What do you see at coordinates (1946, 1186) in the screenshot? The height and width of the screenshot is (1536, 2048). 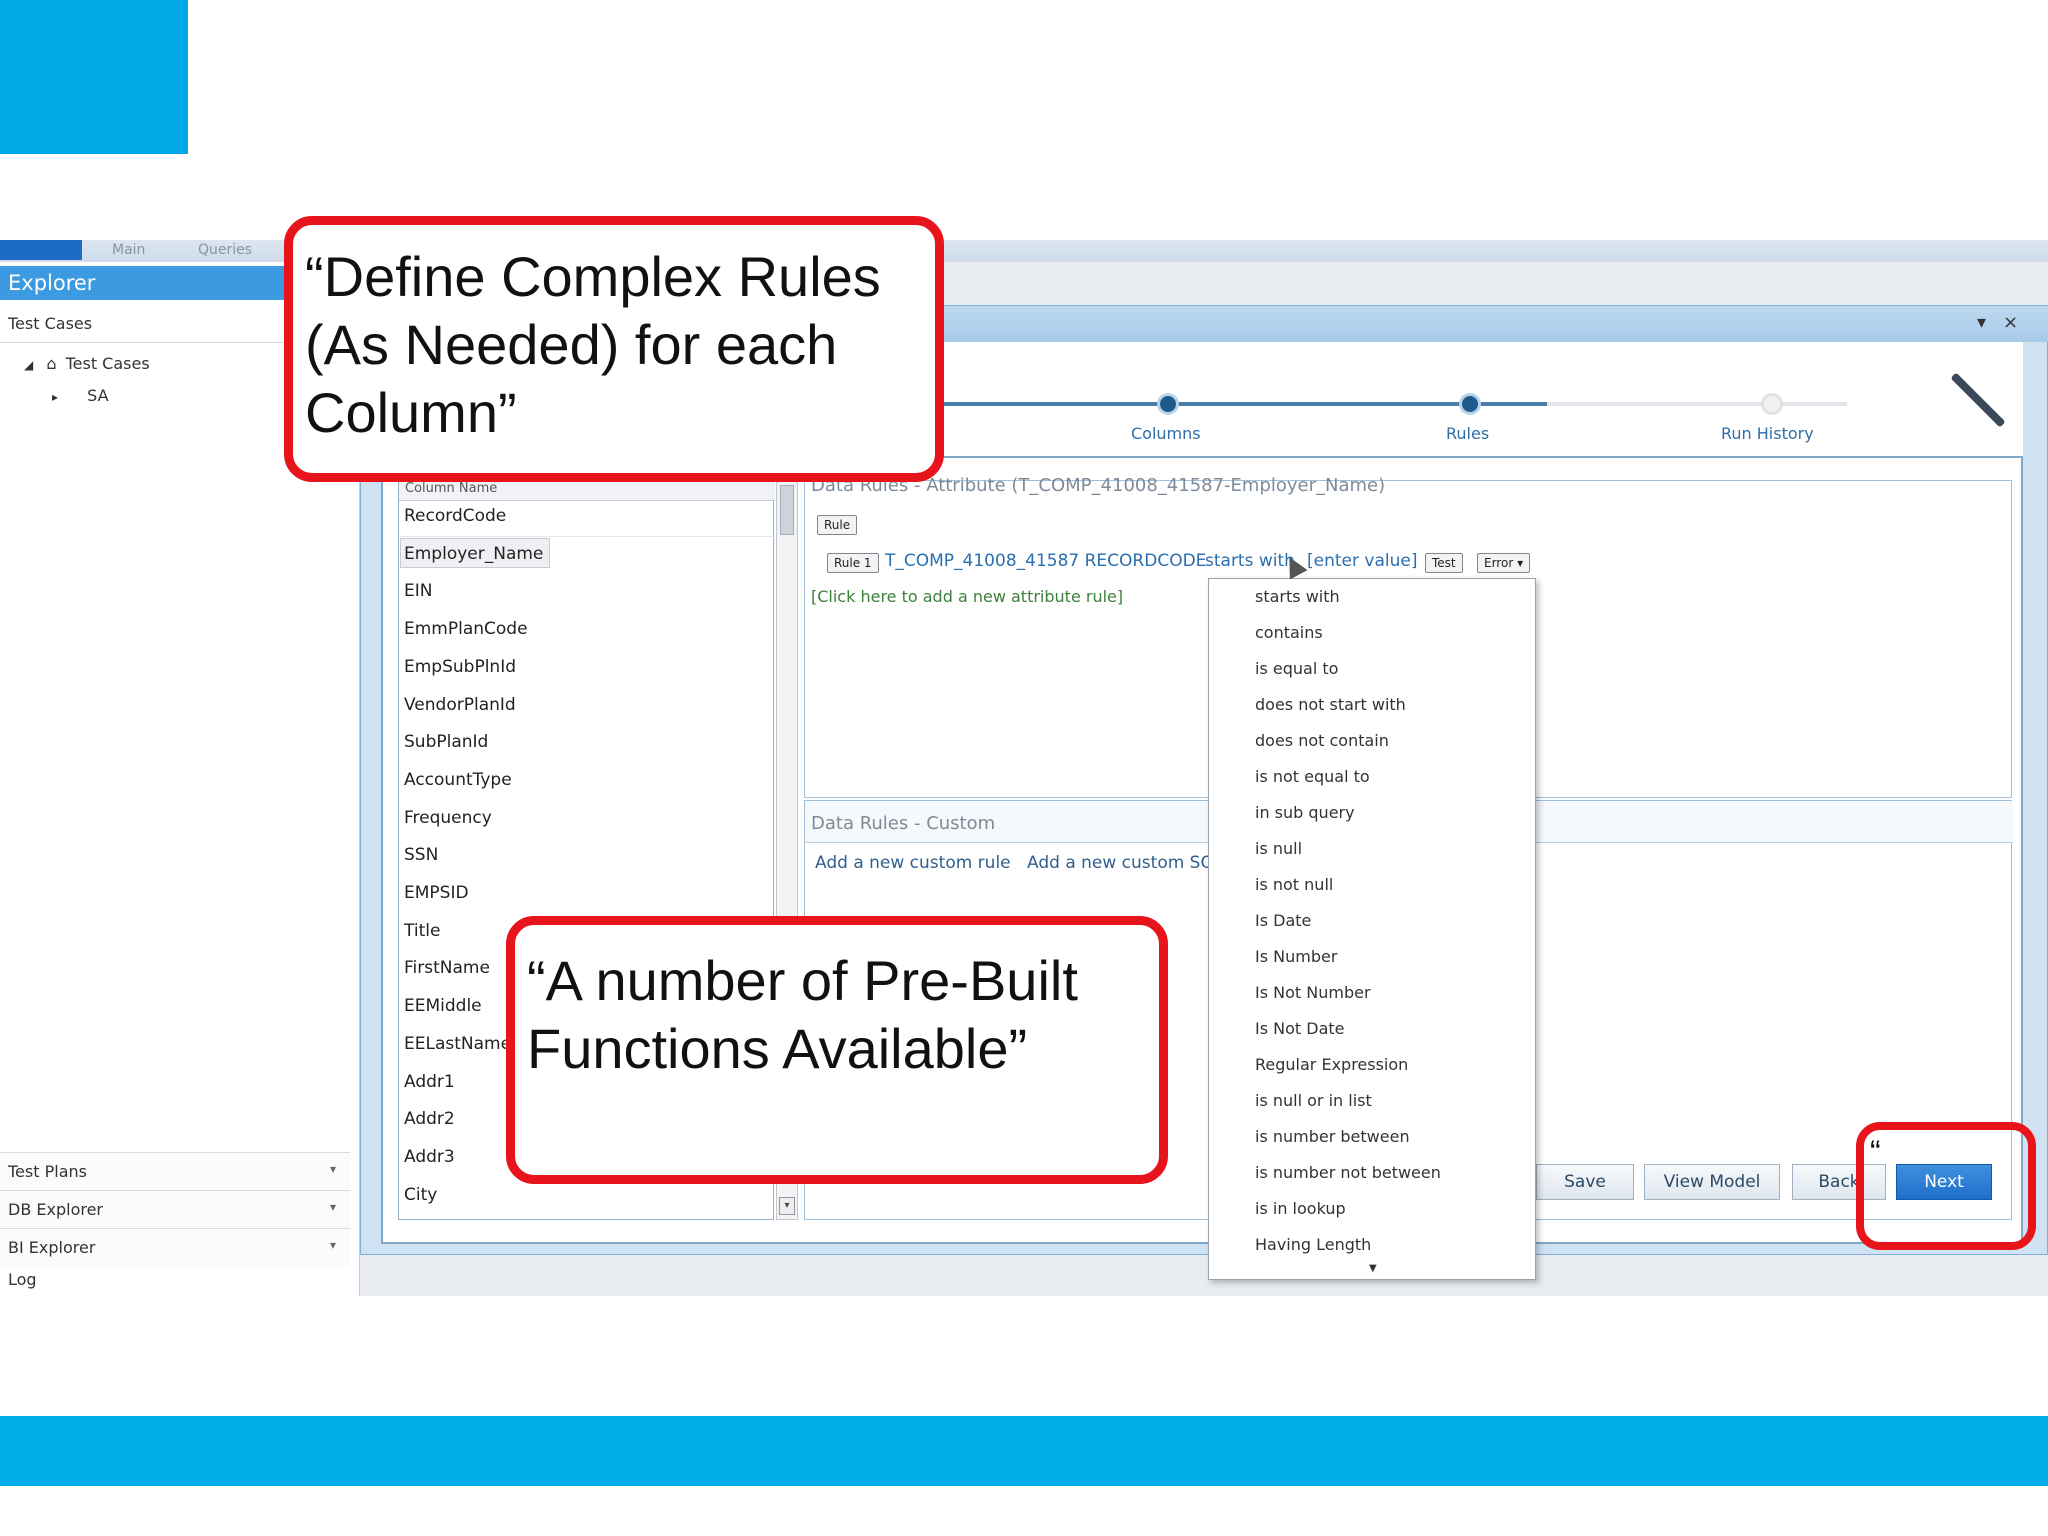 I see `callout-next-button: “` at bounding box center [1946, 1186].